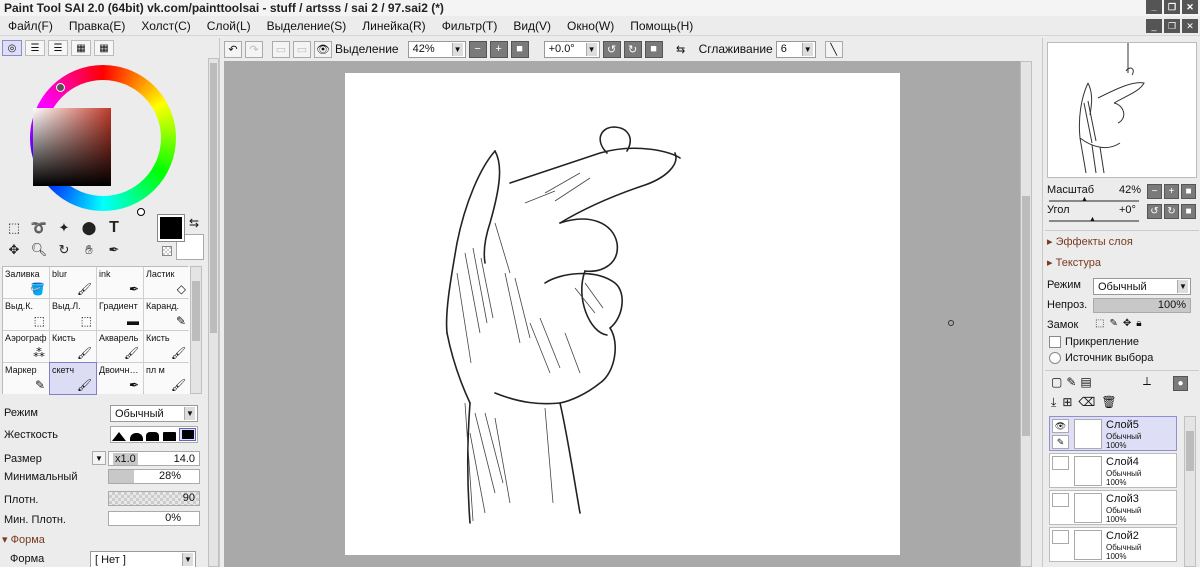 The image size is (1200, 567). Describe the element at coordinates (120, 346) in the screenshot. I see `brush-slot-10: Акварель 🖌︎` at that location.